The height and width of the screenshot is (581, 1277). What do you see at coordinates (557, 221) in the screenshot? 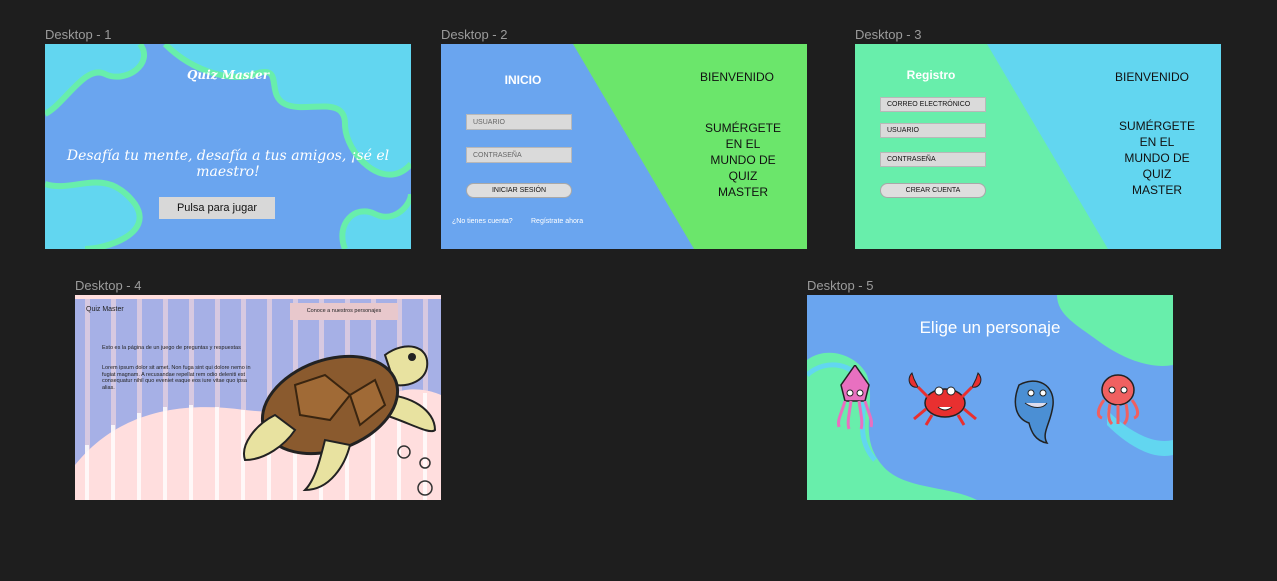
I see `register-link: Regístrate ahora` at bounding box center [557, 221].